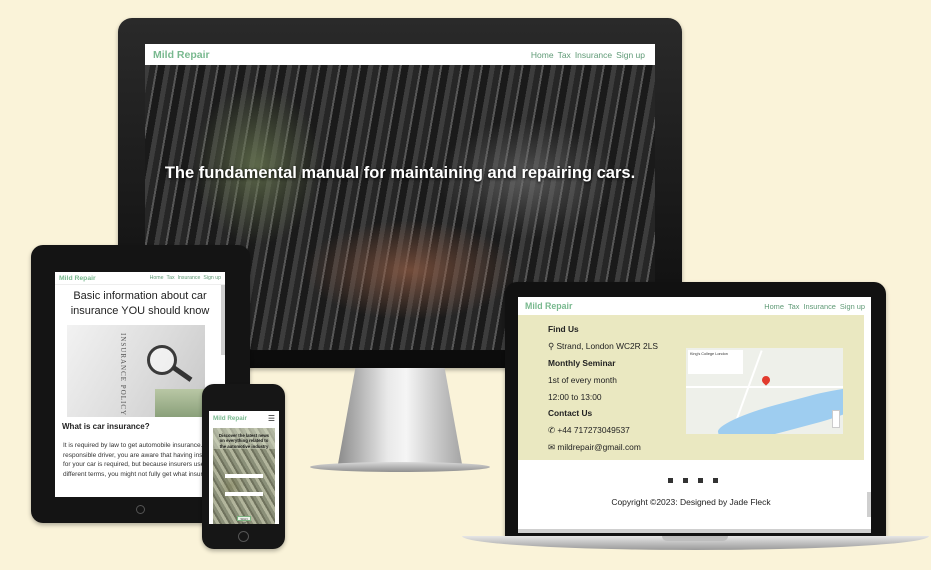  I want to click on seminar-day: 1st of every month, so click(582, 379).